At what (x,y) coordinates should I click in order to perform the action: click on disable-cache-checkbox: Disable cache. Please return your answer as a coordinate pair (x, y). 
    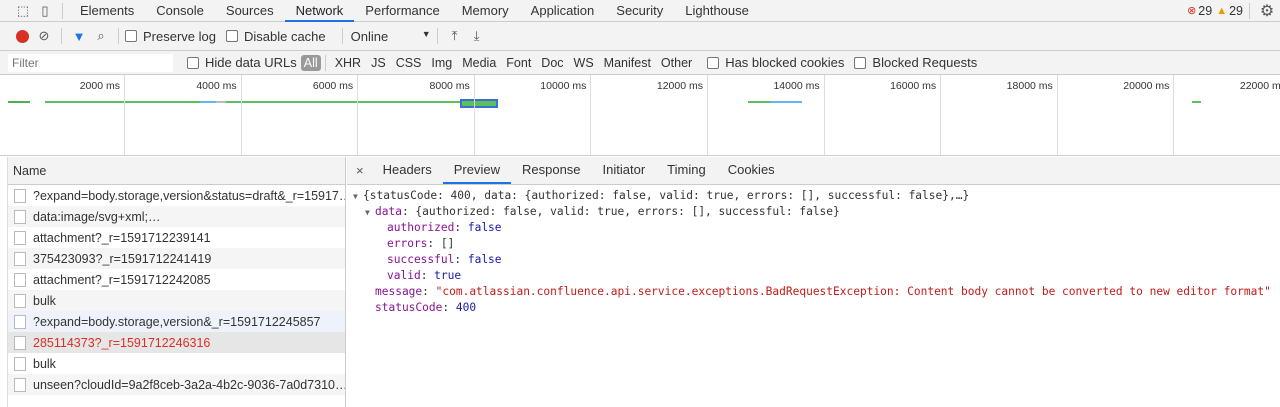
    Looking at the image, I should click on (275, 36).